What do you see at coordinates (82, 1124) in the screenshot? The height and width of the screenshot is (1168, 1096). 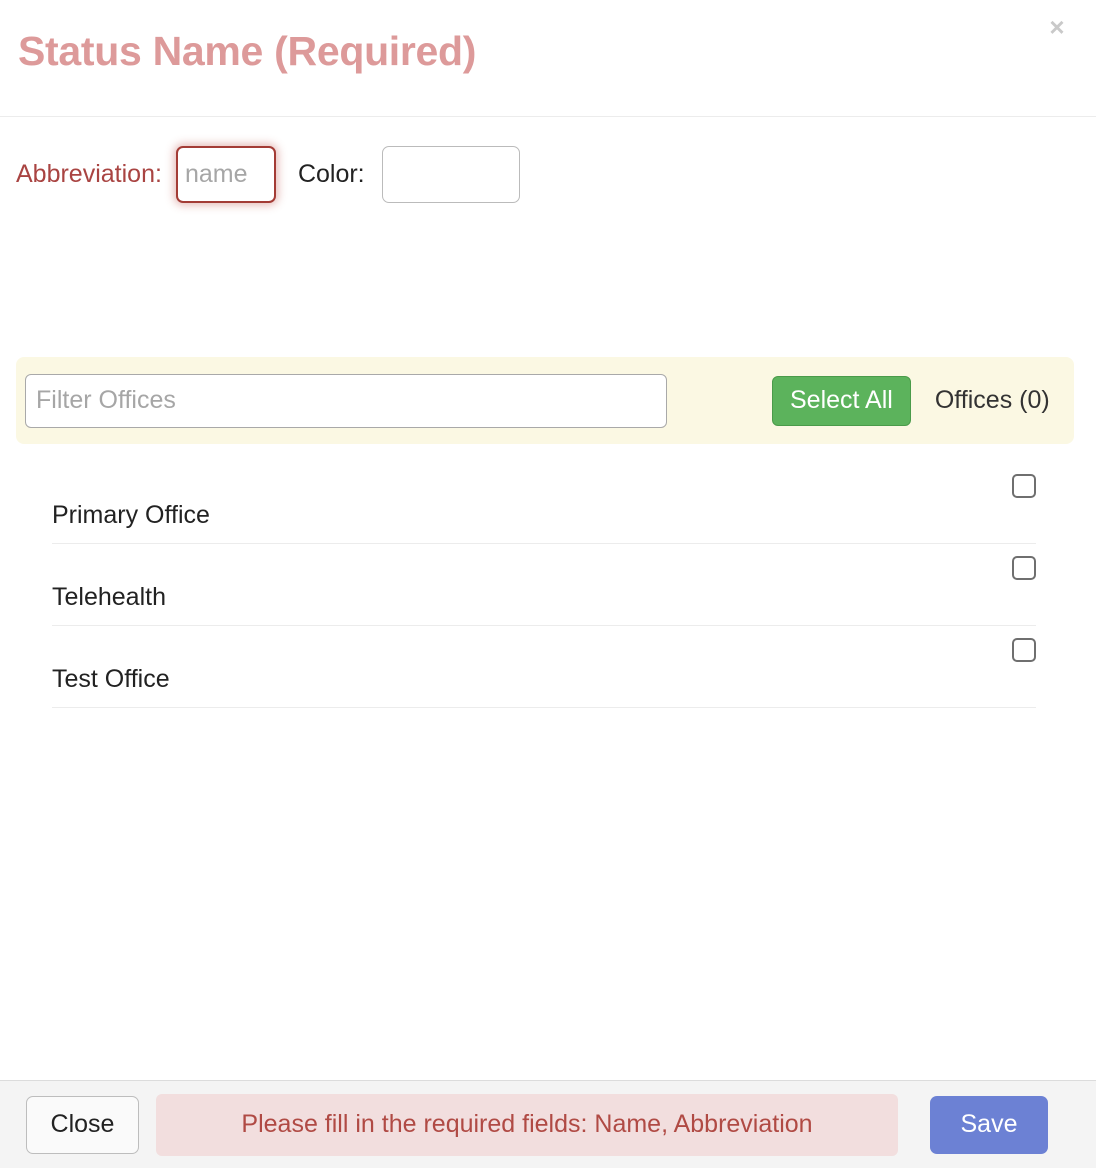 I see `close-button: Close` at bounding box center [82, 1124].